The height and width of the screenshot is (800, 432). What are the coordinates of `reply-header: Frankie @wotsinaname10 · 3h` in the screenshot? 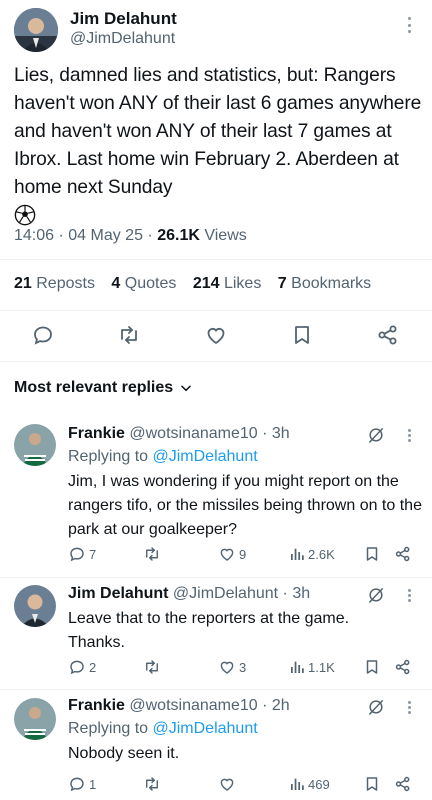 It's located at (179, 433).